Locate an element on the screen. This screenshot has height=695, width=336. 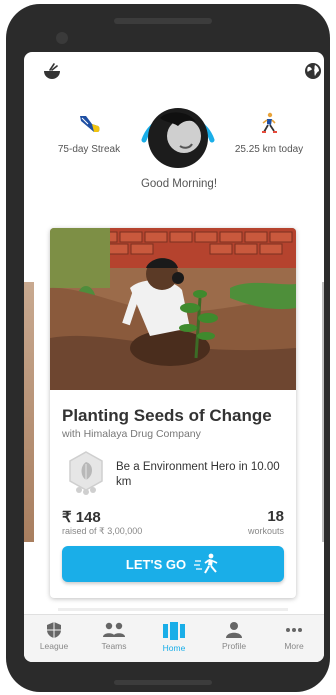
front-camera is located at coordinates (62, 38).